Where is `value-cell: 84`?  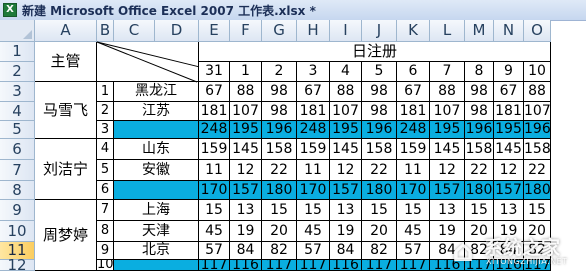
value-cell: 84 is located at coordinates (447, 251).